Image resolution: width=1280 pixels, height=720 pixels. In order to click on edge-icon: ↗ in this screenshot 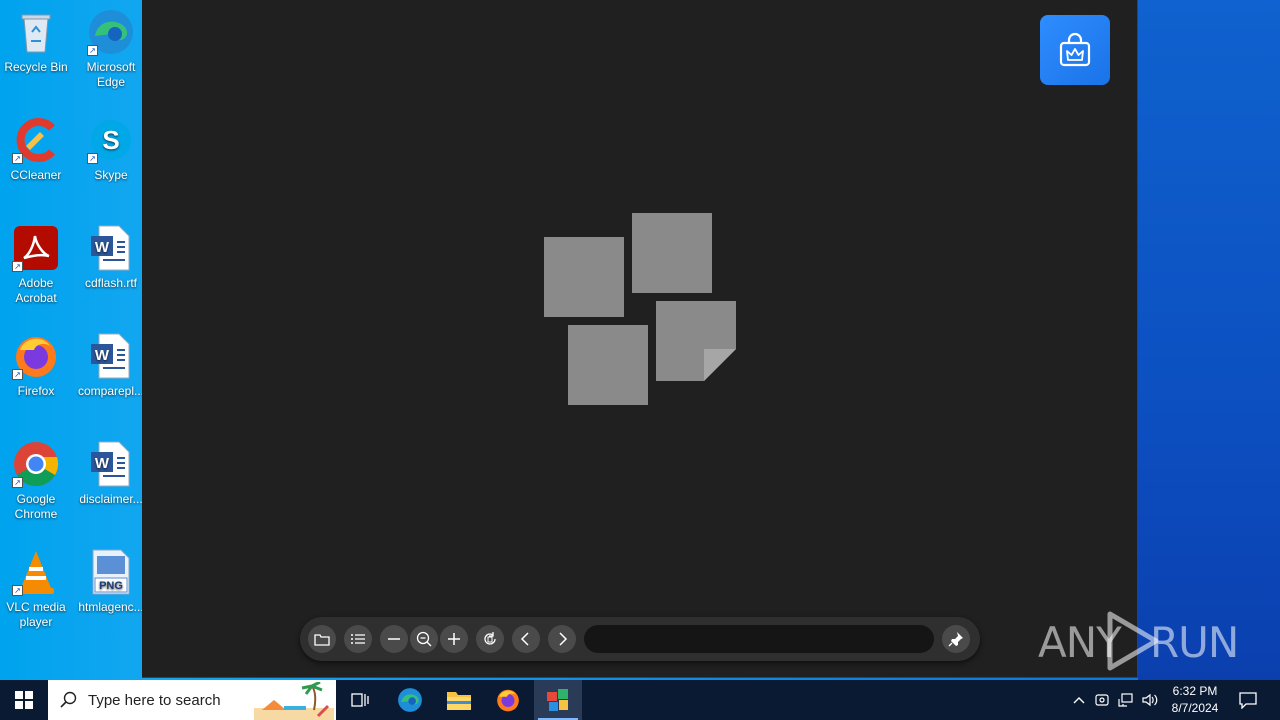, I will do `click(111, 32)`.